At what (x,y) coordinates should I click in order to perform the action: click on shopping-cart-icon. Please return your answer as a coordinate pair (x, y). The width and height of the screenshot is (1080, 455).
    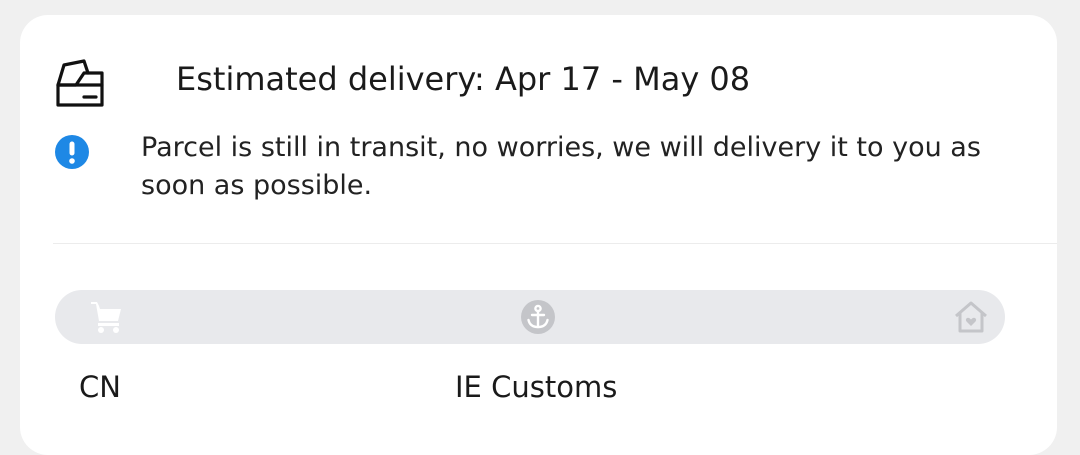
    Looking at the image, I should click on (106, 317).